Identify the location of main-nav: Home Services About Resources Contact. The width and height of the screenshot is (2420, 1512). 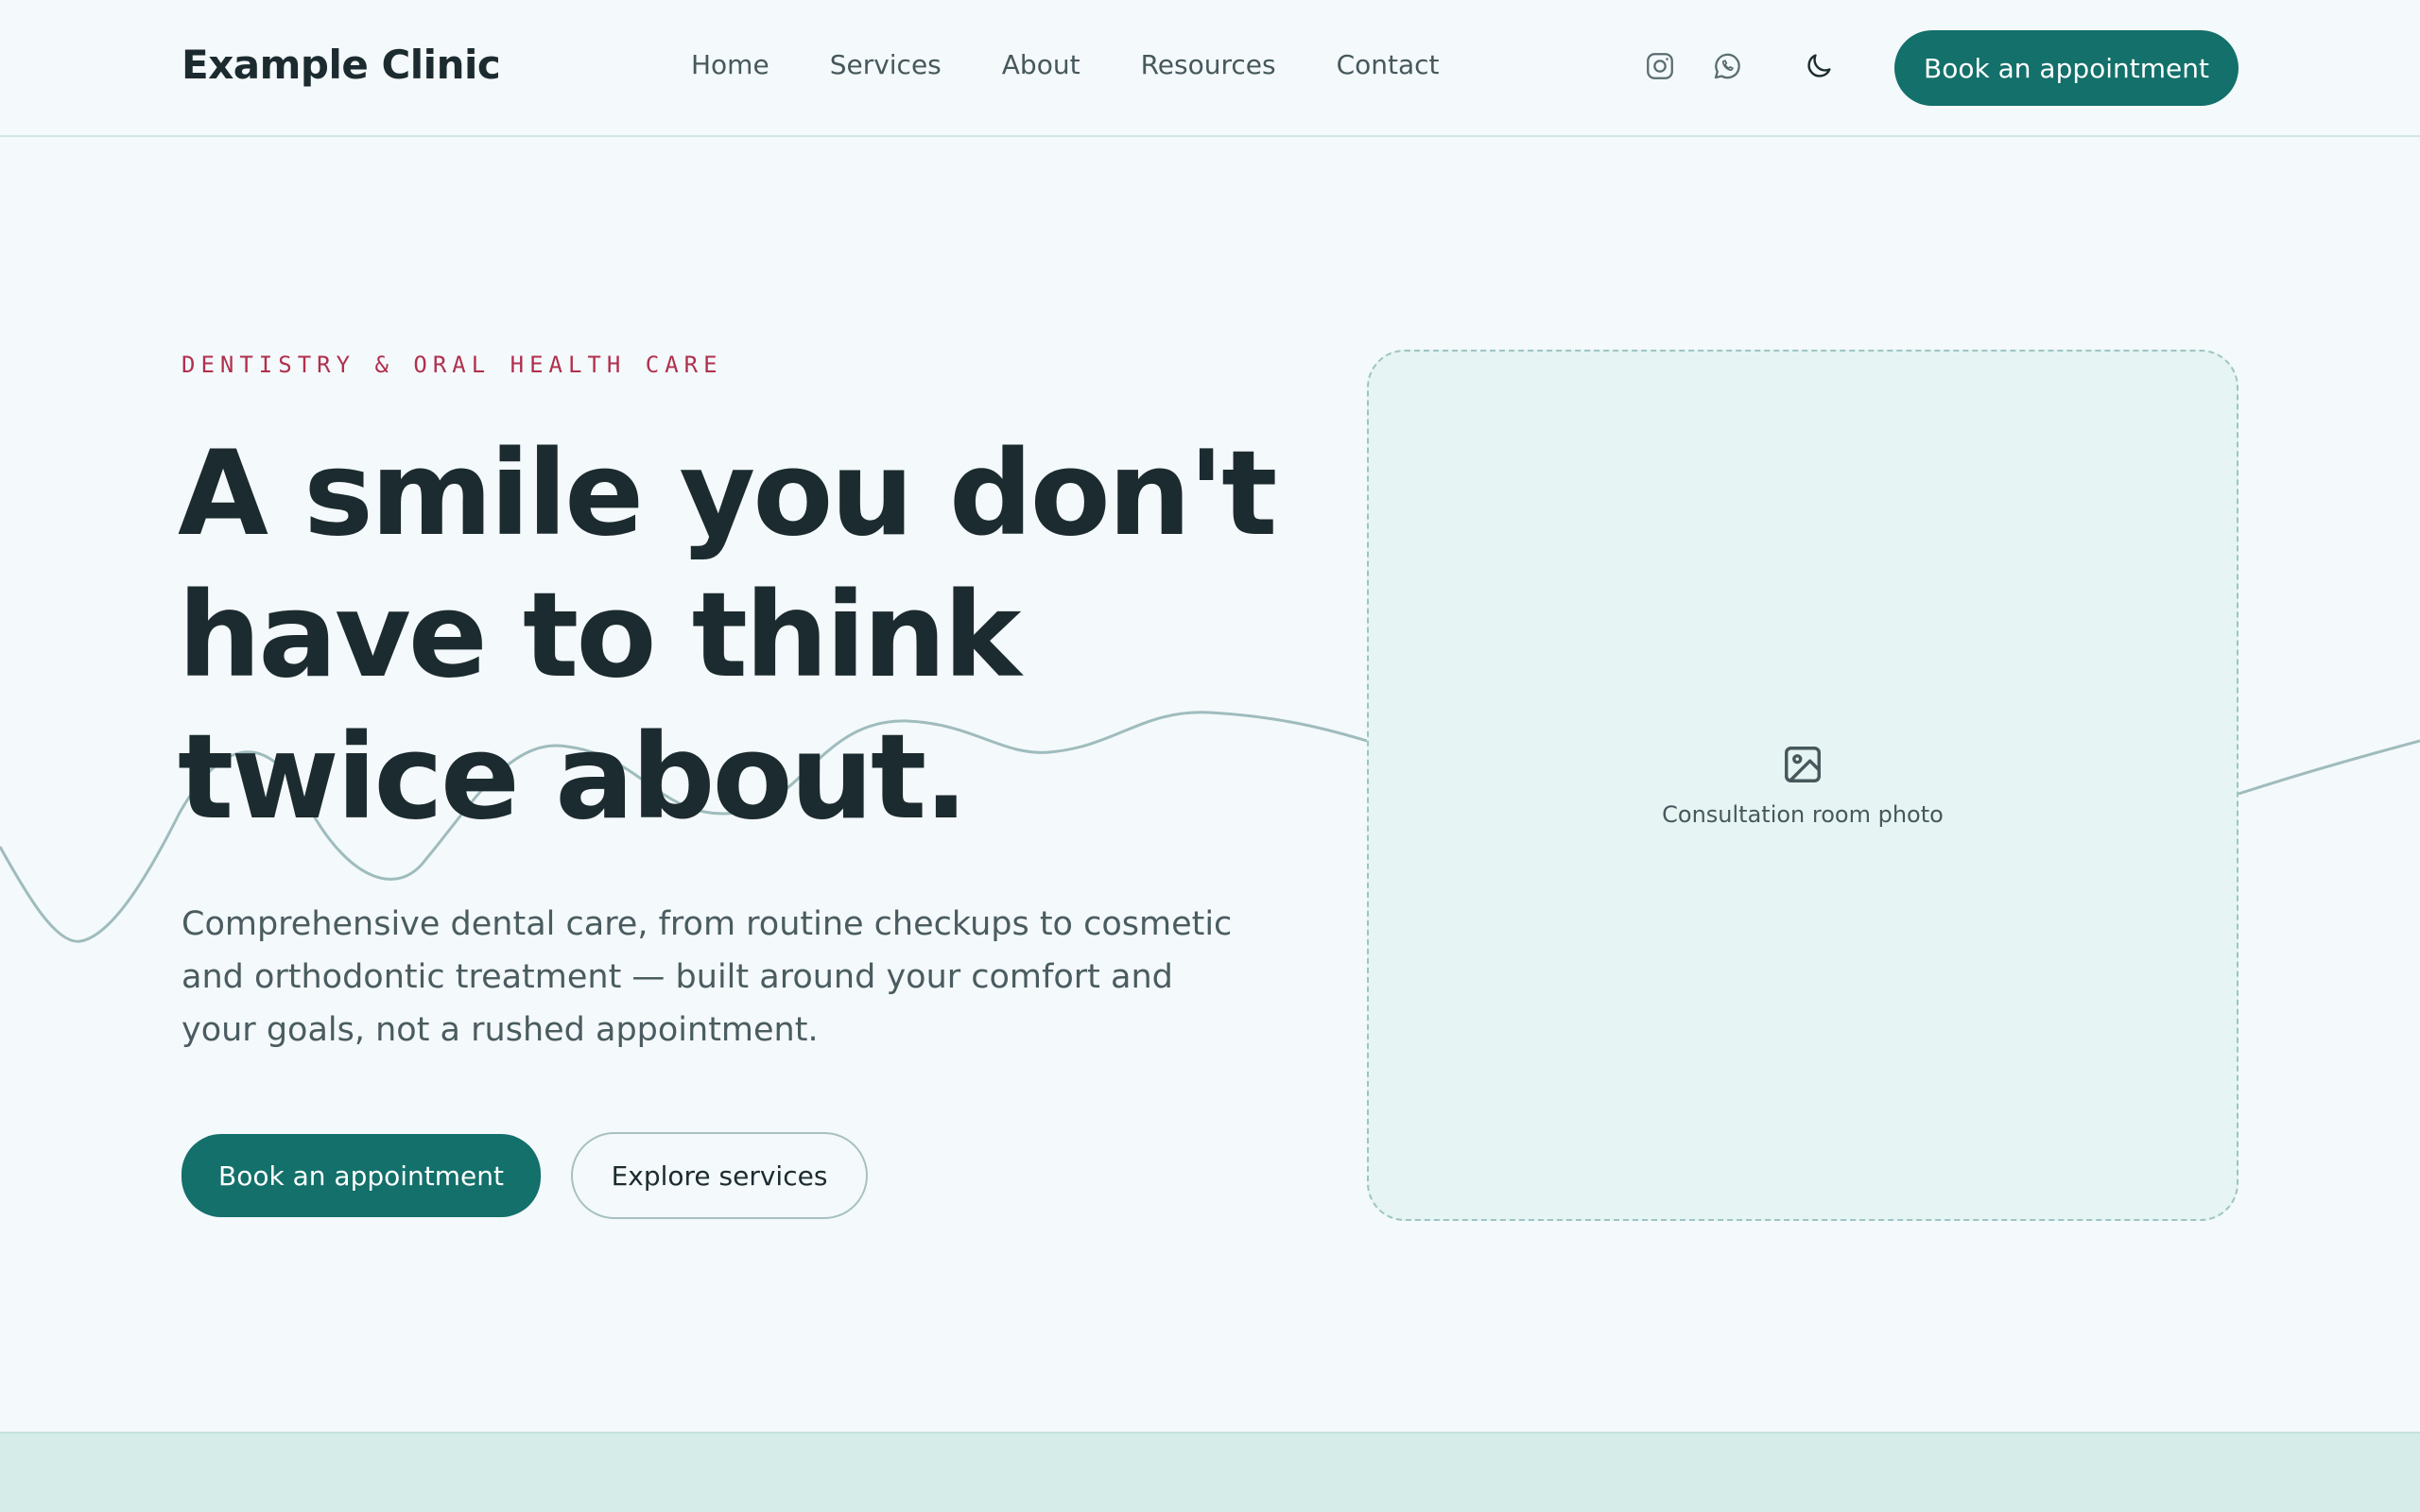
(1096, 64).